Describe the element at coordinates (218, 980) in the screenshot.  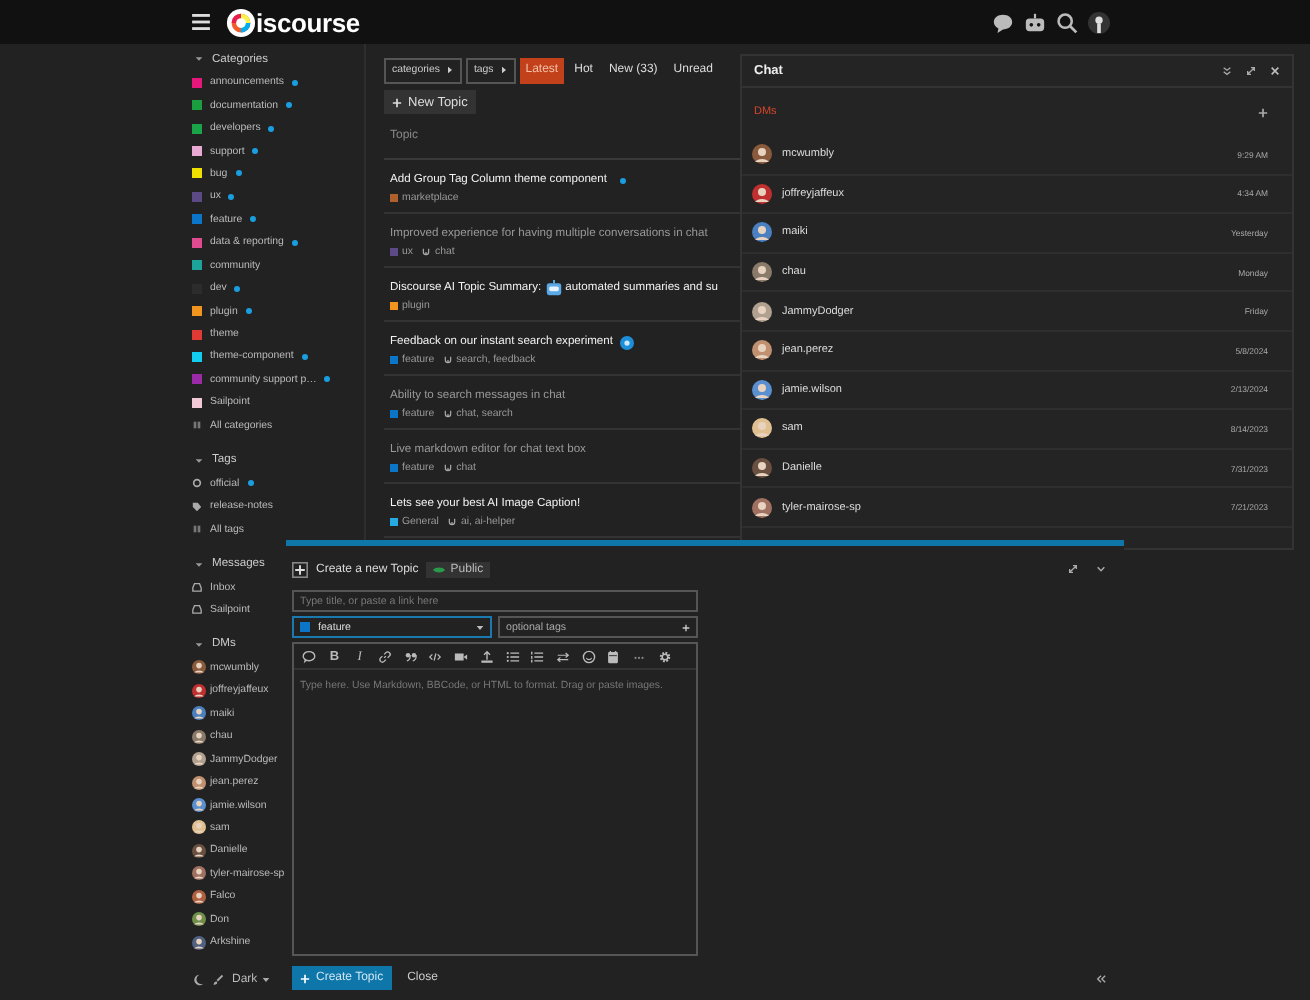
I see `brush-icon` at that location.